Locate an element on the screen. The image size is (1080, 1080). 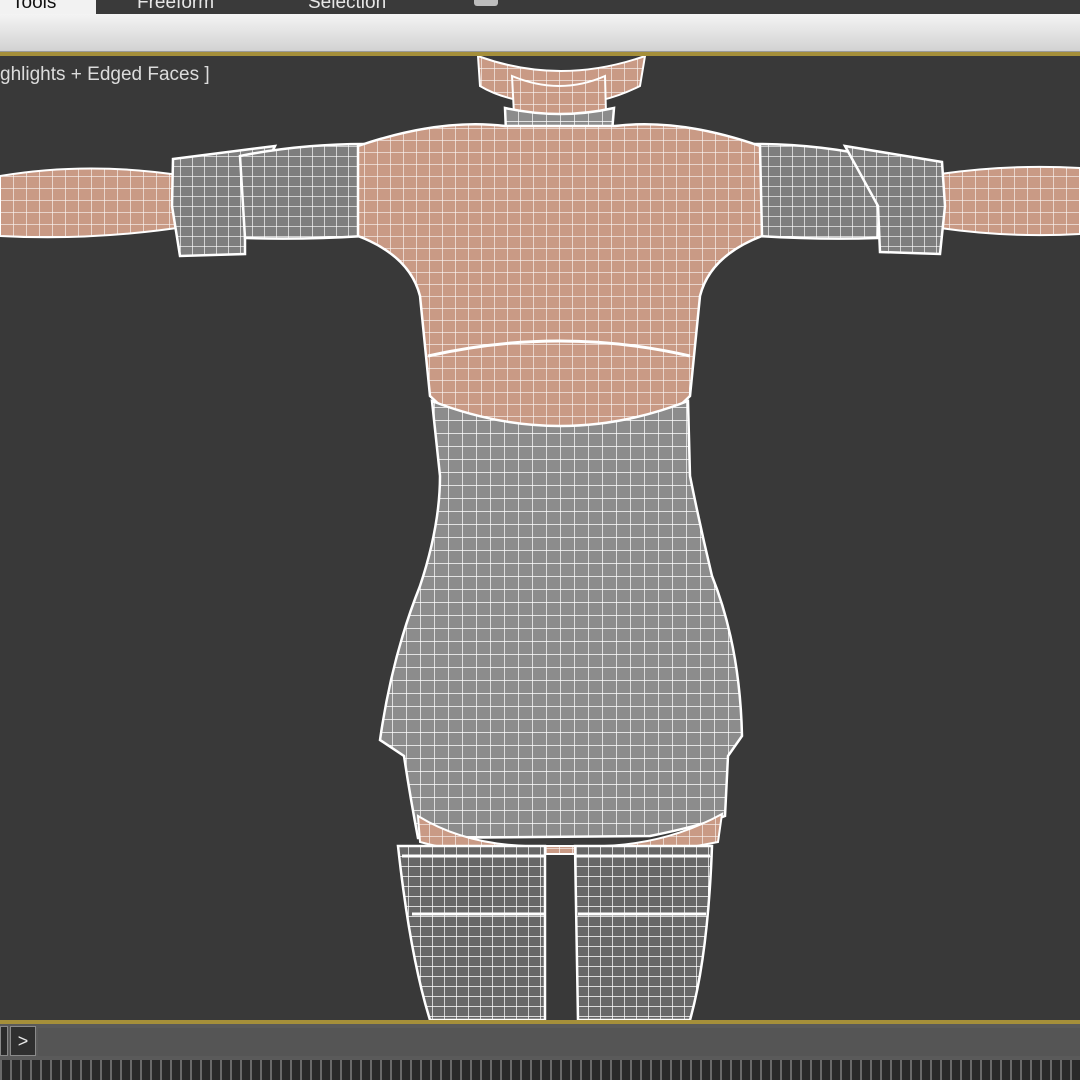
right-sleeve-mesh is located at coordinates (850, 199).